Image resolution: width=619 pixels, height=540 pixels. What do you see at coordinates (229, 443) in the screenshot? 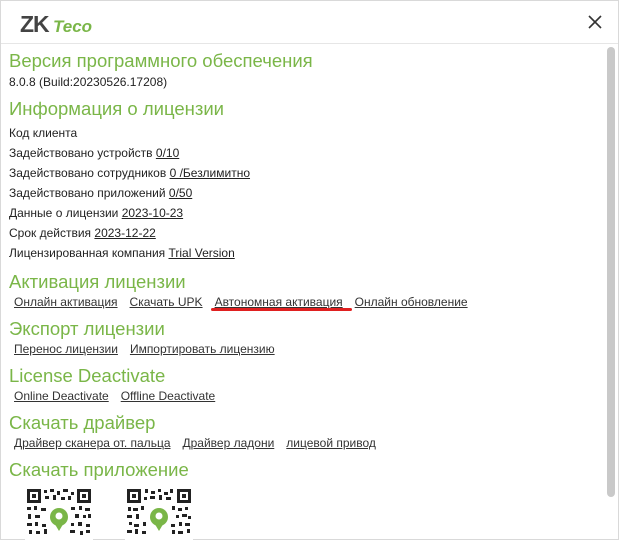
I see `palm-driver-link: Драйвер ладони` at bounding box center [229, 443].